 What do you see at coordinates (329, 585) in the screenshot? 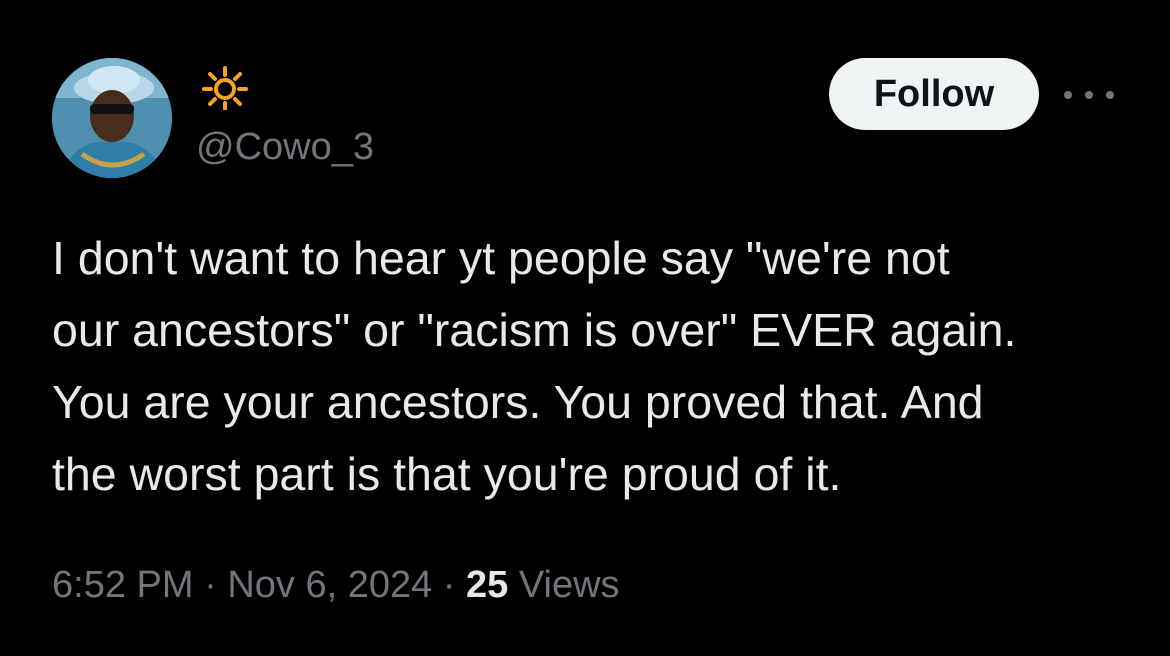
I see `tweet-date: Nov 6, 2024` at bounding box center [329, 585].